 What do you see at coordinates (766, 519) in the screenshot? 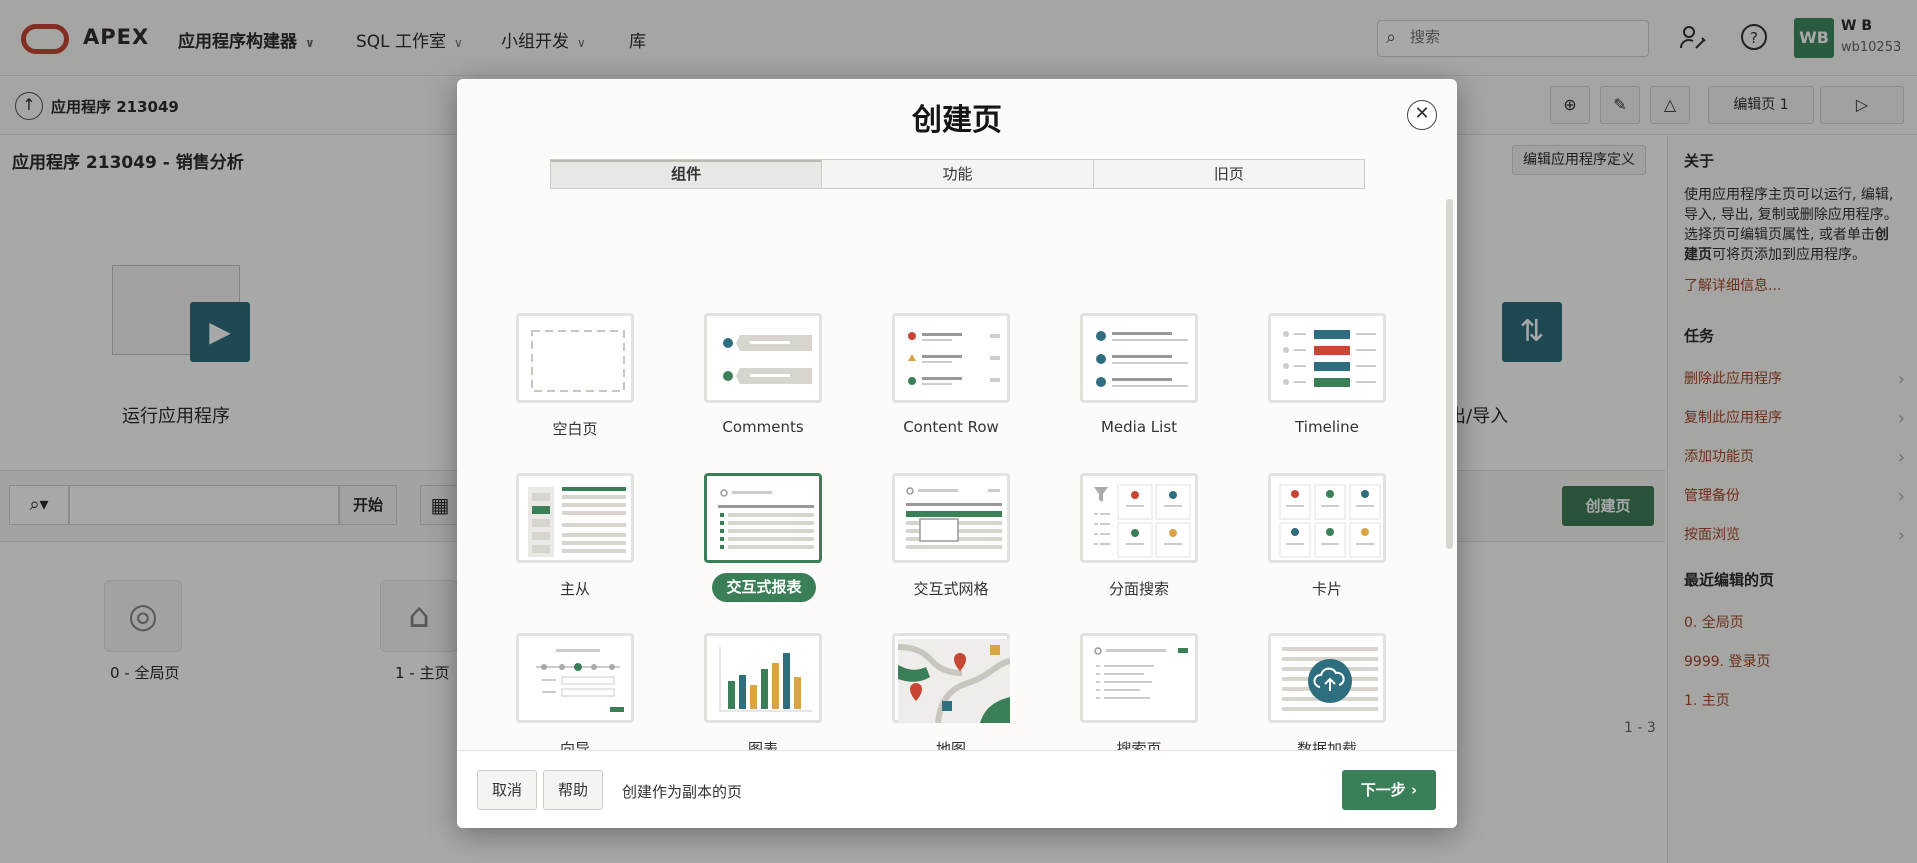
I see `interactive-report-icon` at bounding box center [766, 519].